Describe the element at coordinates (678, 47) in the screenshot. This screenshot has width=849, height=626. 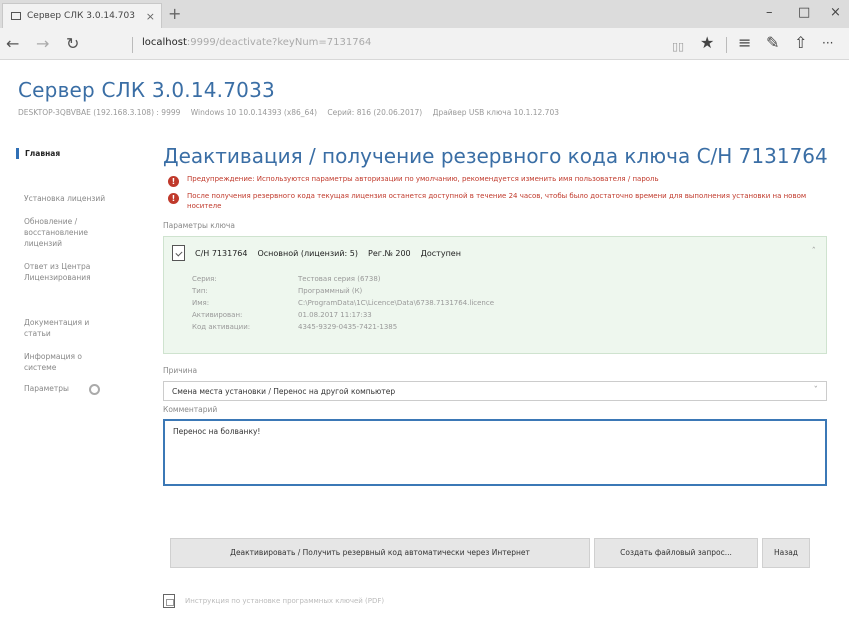
I see `reading-view-icon: ▯▯` at that location.